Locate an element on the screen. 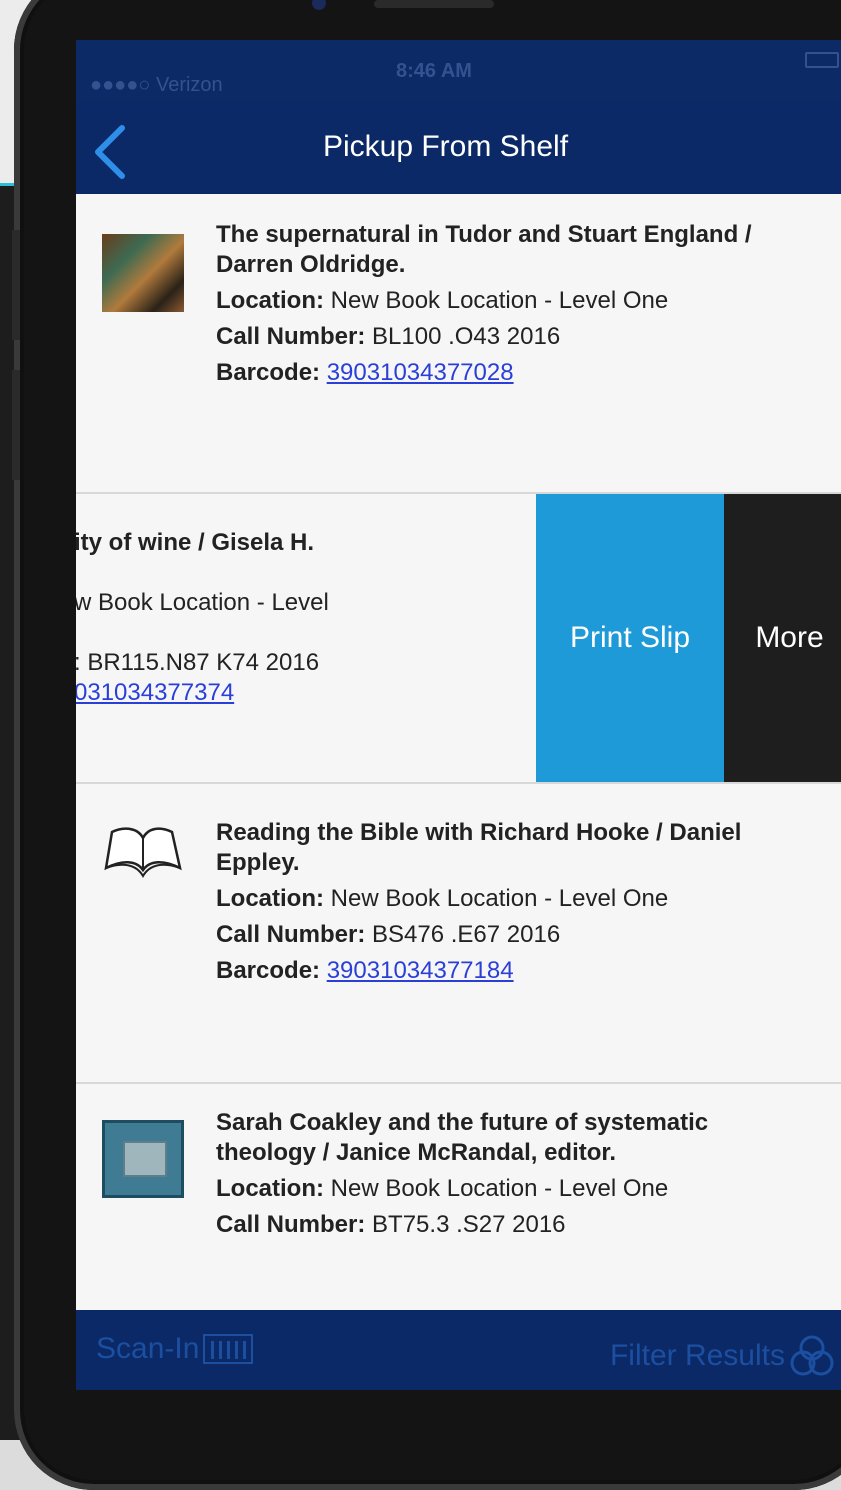 The width and height of the screenshot is (841, 1490). scan-in-button: Scan-In is located at coordinates (175, 1349).